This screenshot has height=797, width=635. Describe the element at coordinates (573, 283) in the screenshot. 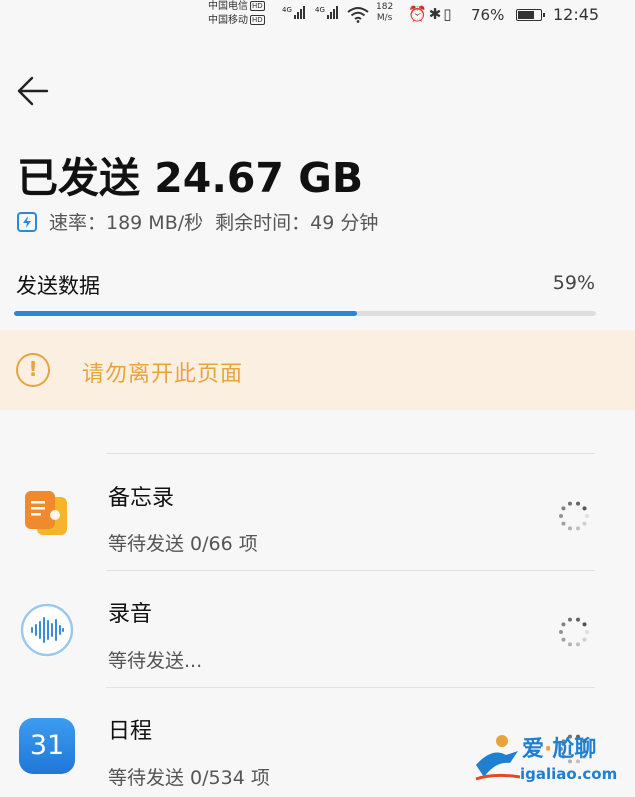

I see `progress-percent: 59%` at that location.